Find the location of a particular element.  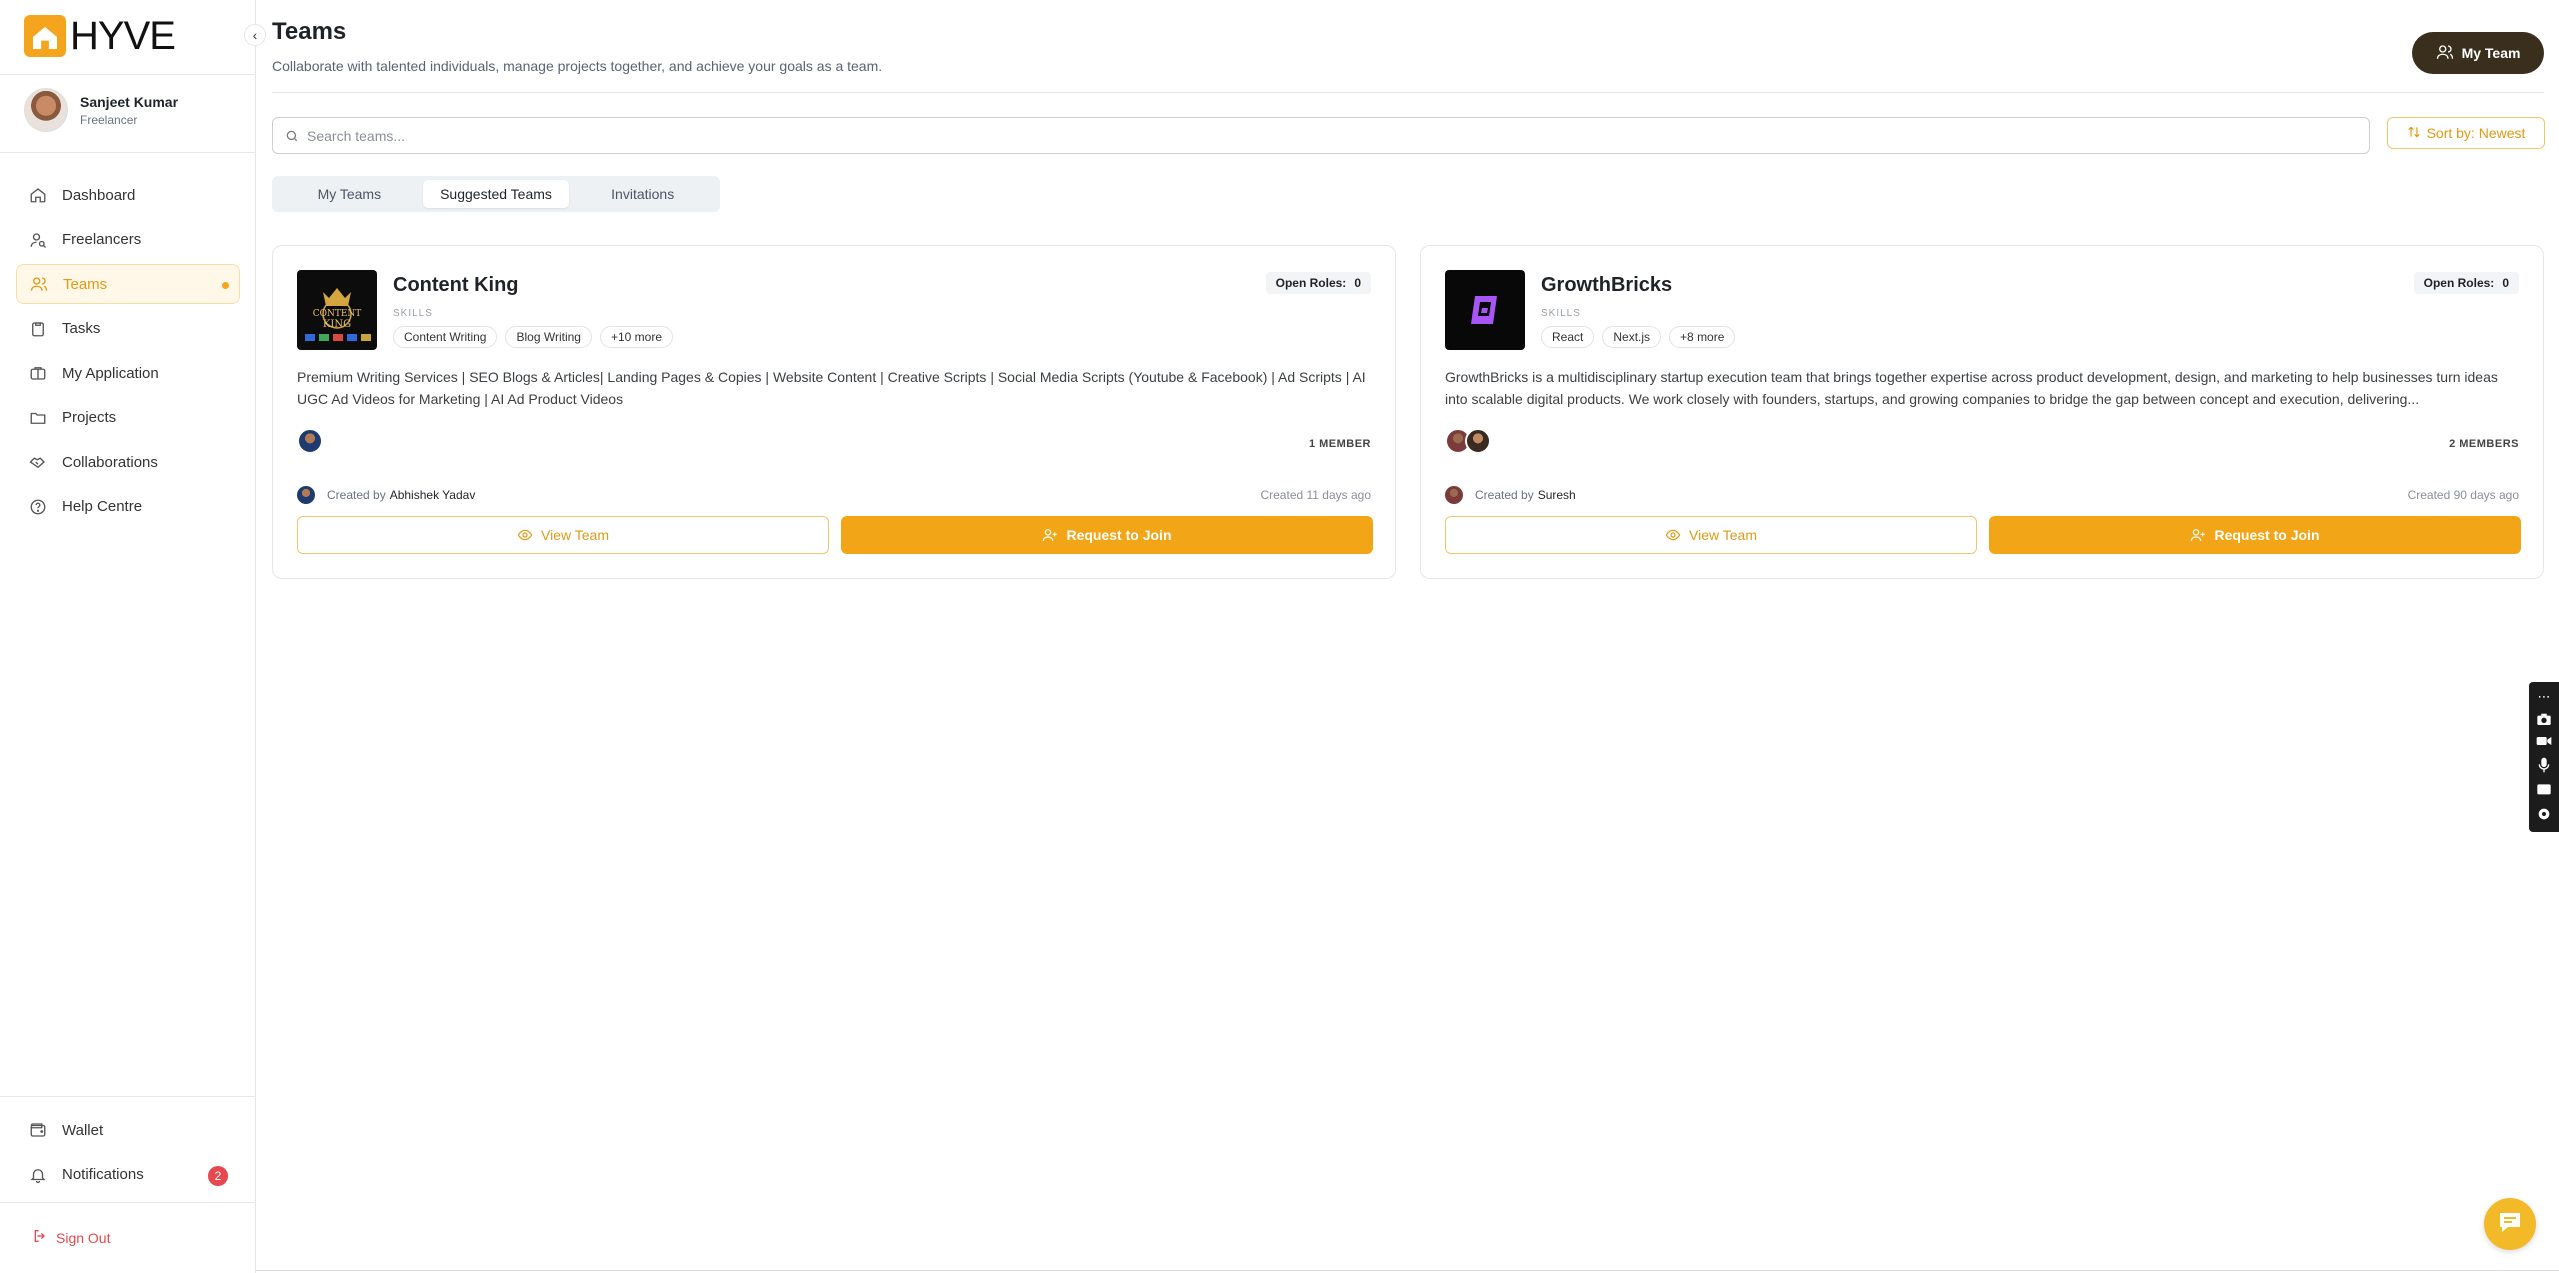

sidebar-item-label: Teams is located at coordinates (85, 284).